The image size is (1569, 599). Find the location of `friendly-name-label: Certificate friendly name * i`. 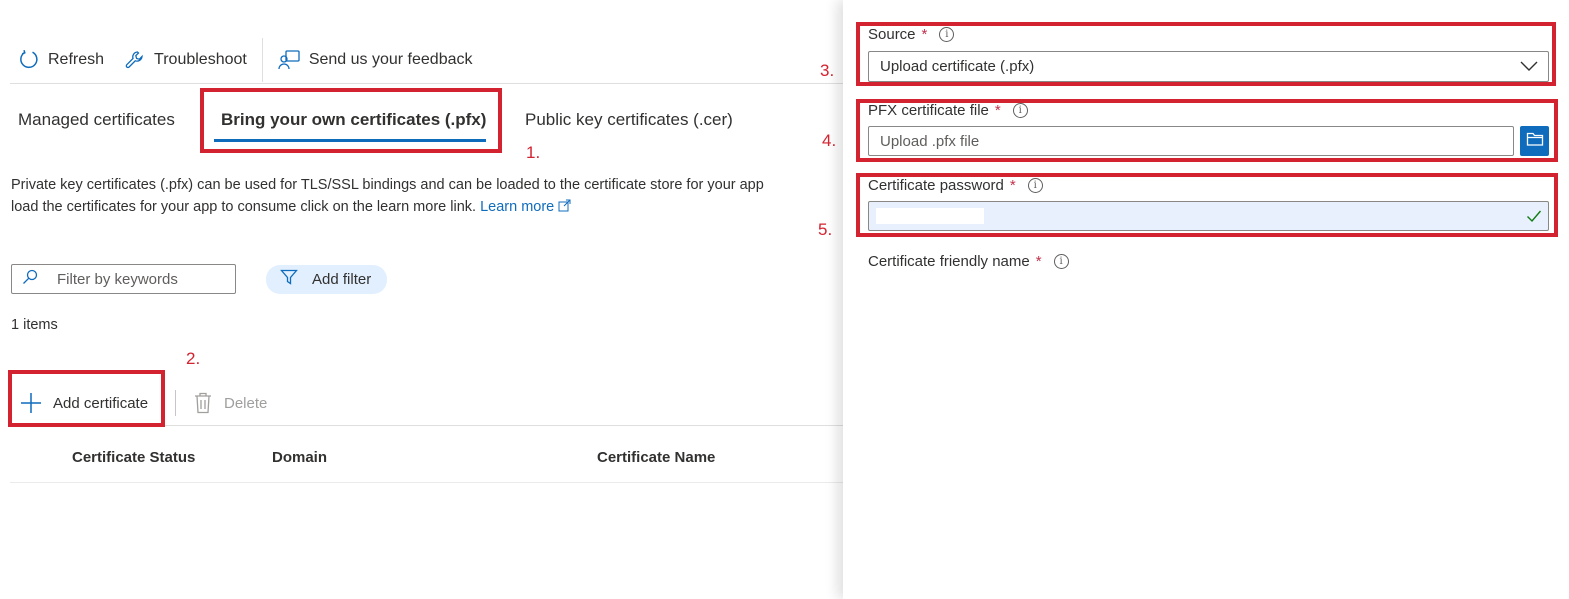

friendly-name-label: Certificate friendly name * i is located at coordinates (968, 261).